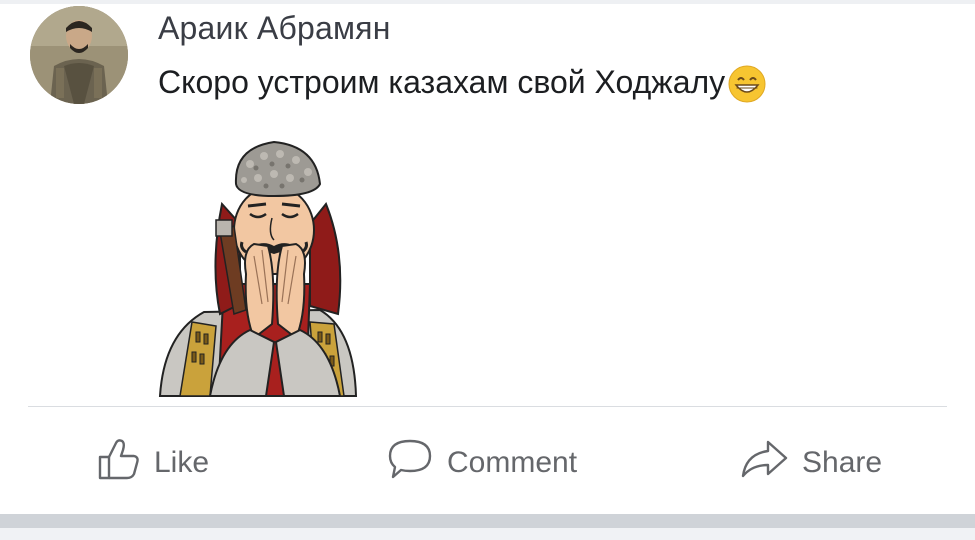 This screenshot has height=540, width=975. Describe the element at coordinates (747, 84) in the screenshot. I see `grinning-face-emoji-icon` at that location.